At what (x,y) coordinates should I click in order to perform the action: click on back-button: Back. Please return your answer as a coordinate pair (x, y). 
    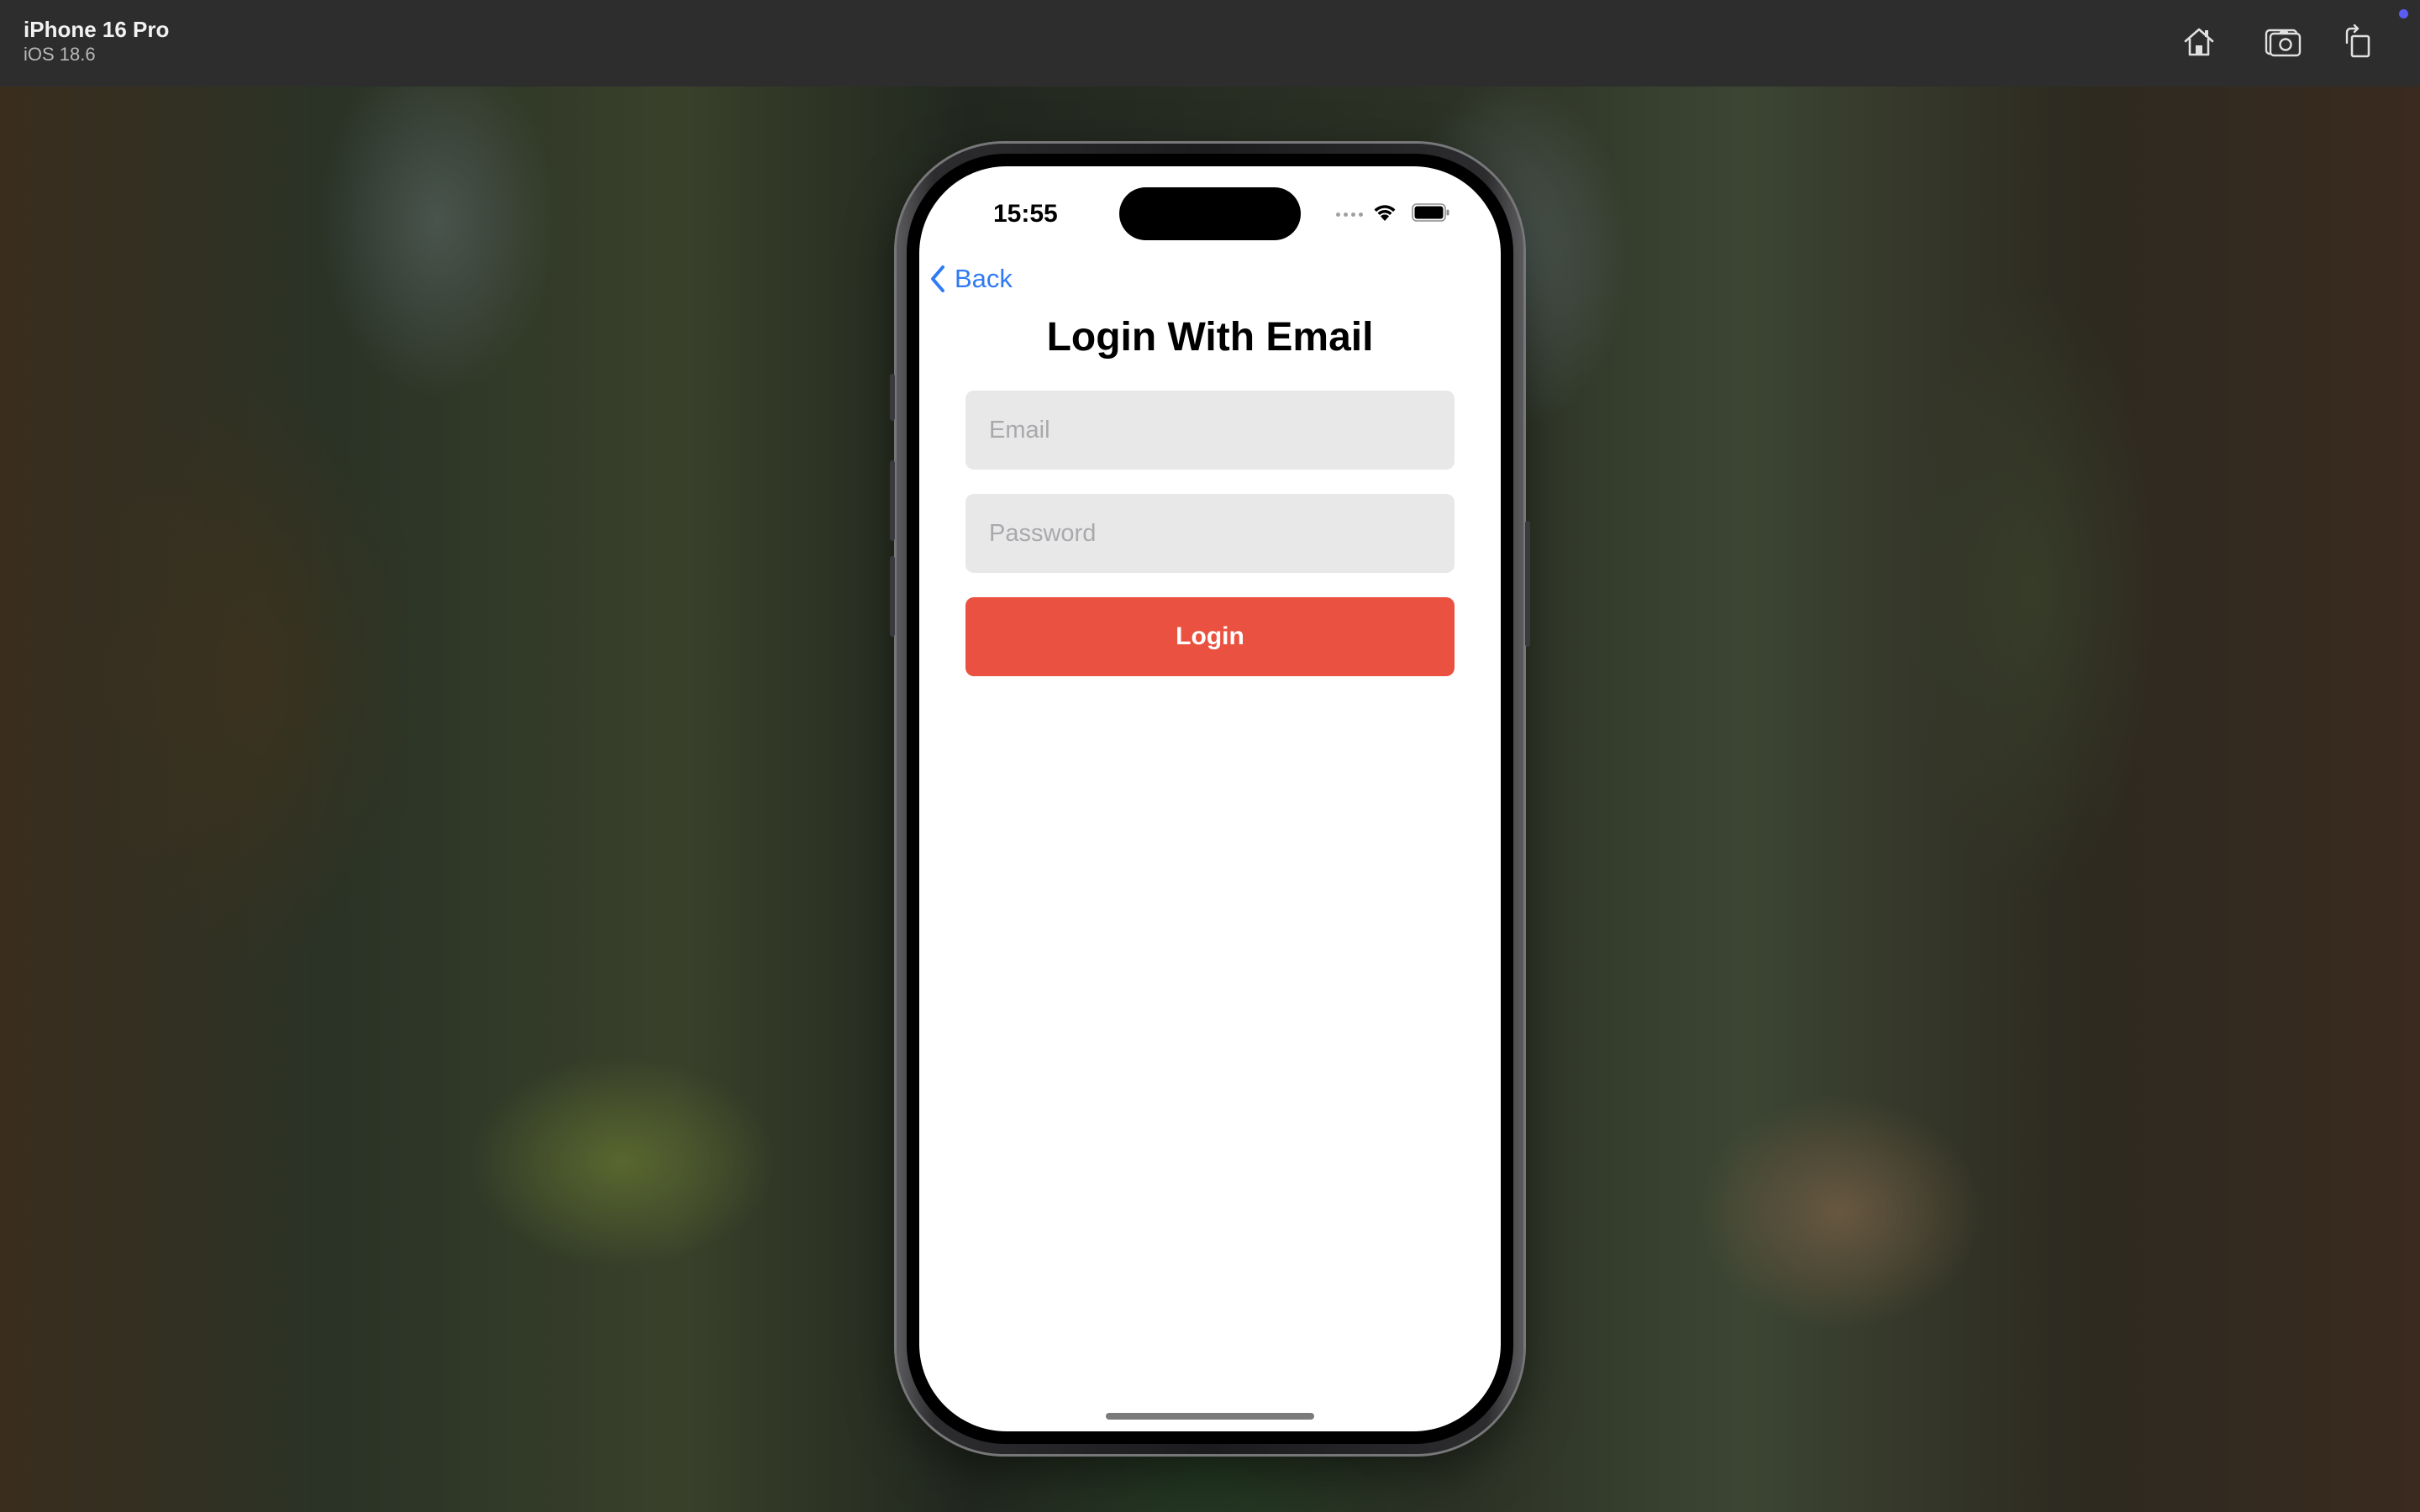
    Looking at the image, I should click on (971, 279).